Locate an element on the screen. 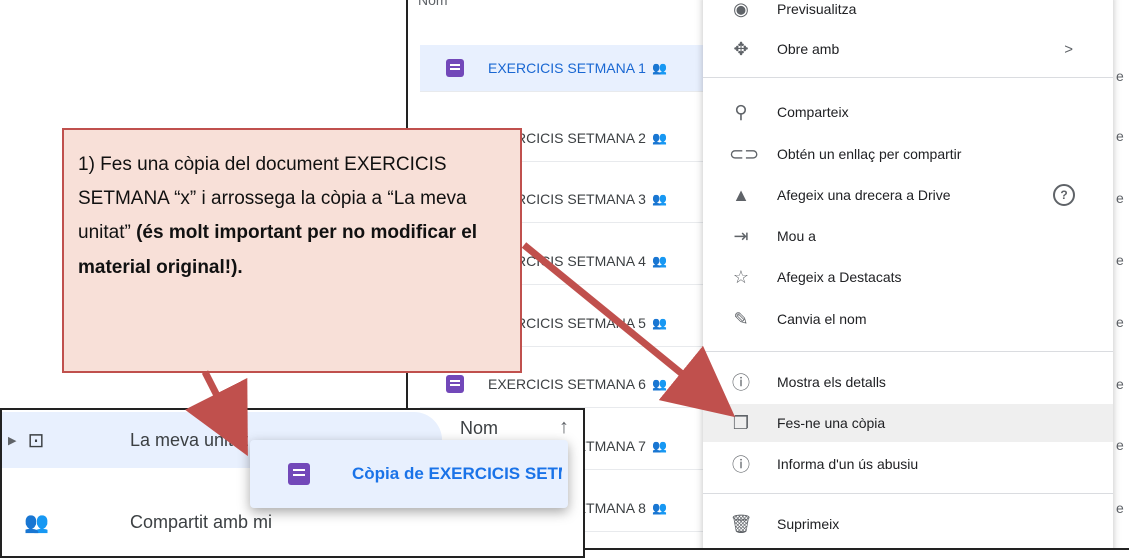  menu-item-preview: ◉ Previsualitza is located at coordinates (908, 14).